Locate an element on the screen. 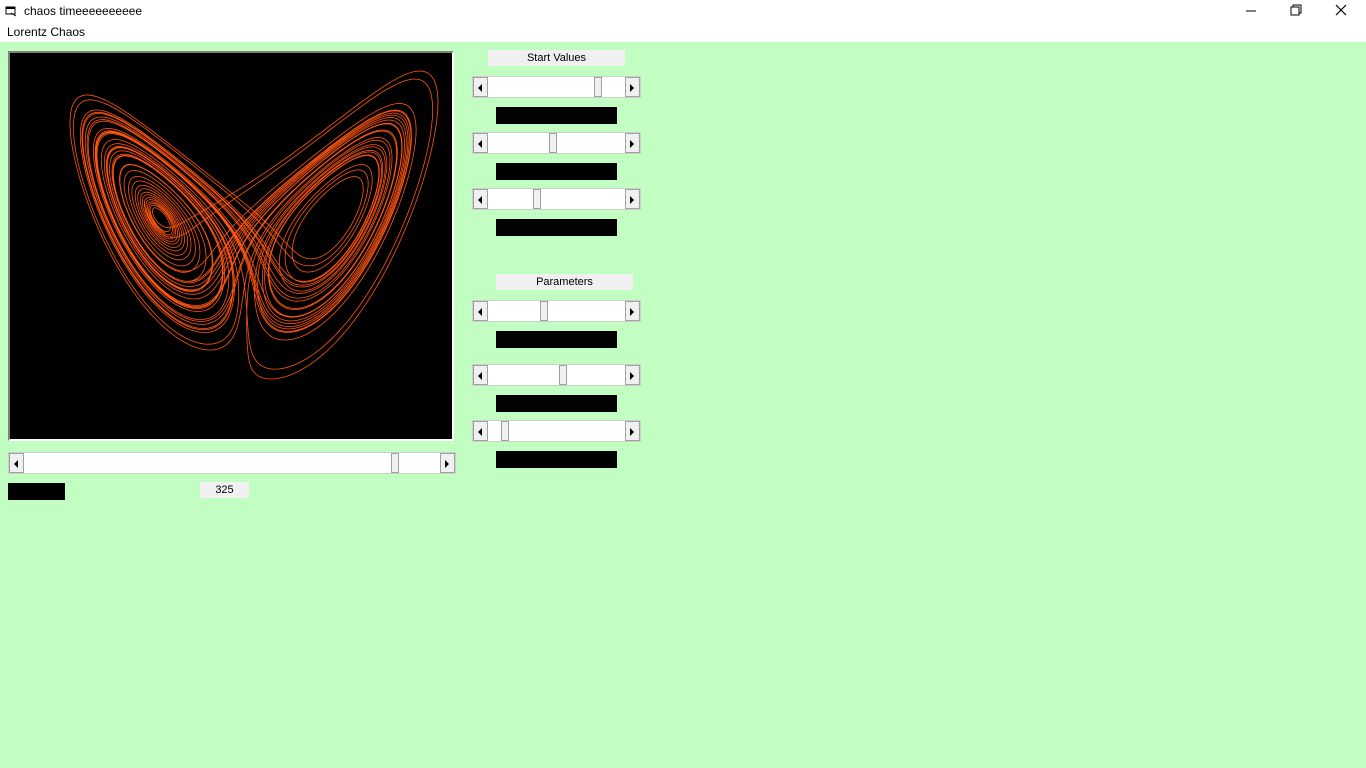 The width and height of the screenshot is (1366, 768). minimize-icon is located at coordinates (1251, 11).